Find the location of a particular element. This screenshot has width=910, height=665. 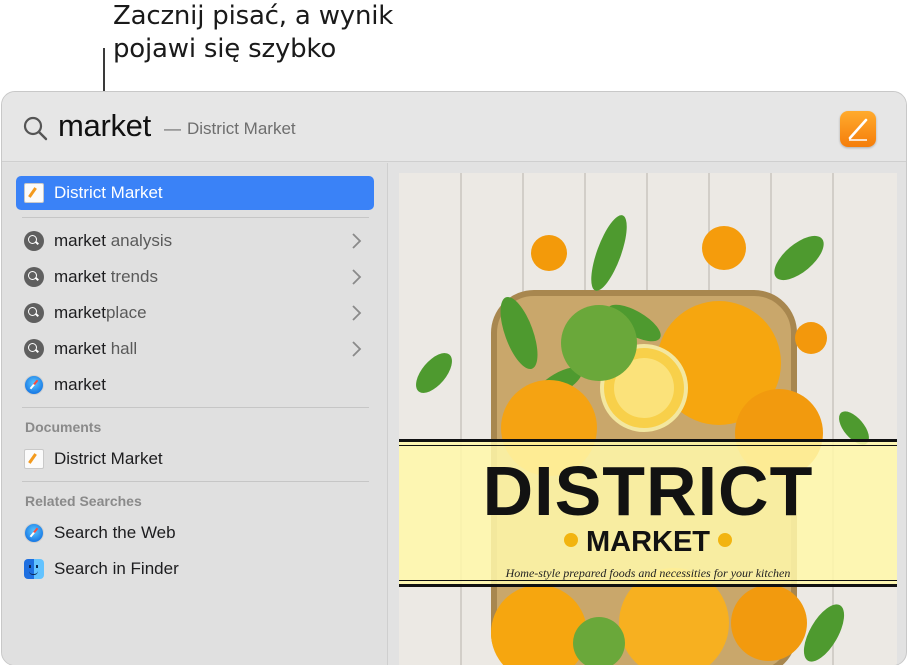

search-input: market is located at coordinates (104, 126).